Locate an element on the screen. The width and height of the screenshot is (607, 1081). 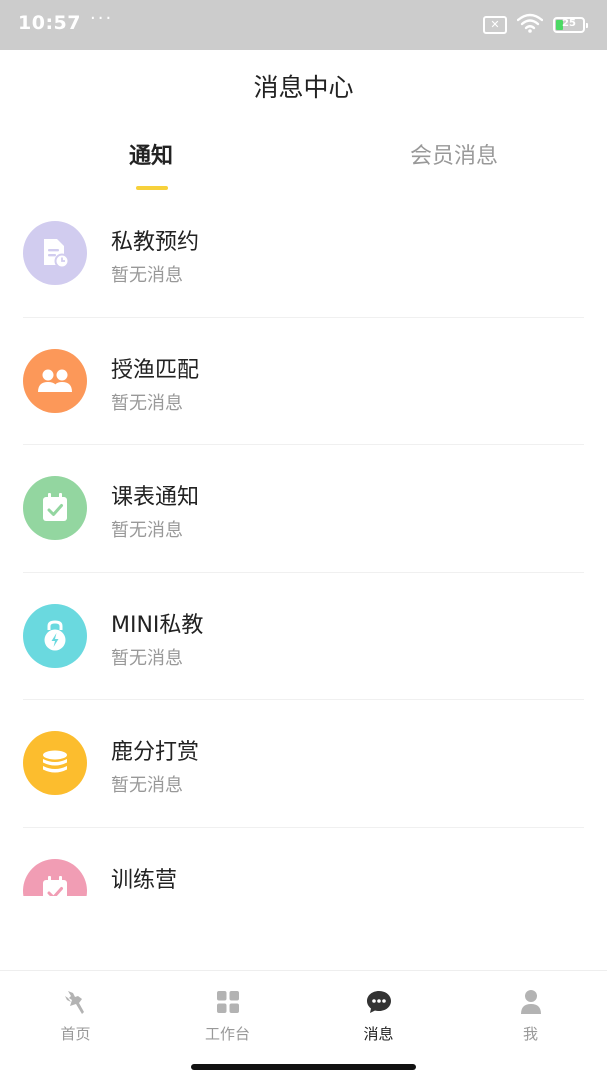
item-title: 私教预约 is located at coordinates (155, 242).